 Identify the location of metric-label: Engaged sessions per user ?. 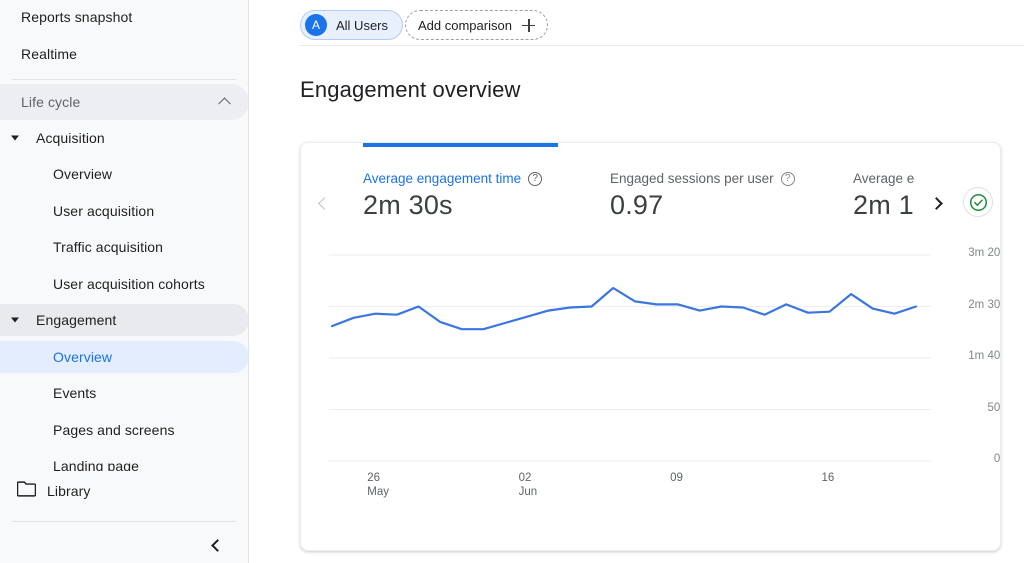
(702, 178).